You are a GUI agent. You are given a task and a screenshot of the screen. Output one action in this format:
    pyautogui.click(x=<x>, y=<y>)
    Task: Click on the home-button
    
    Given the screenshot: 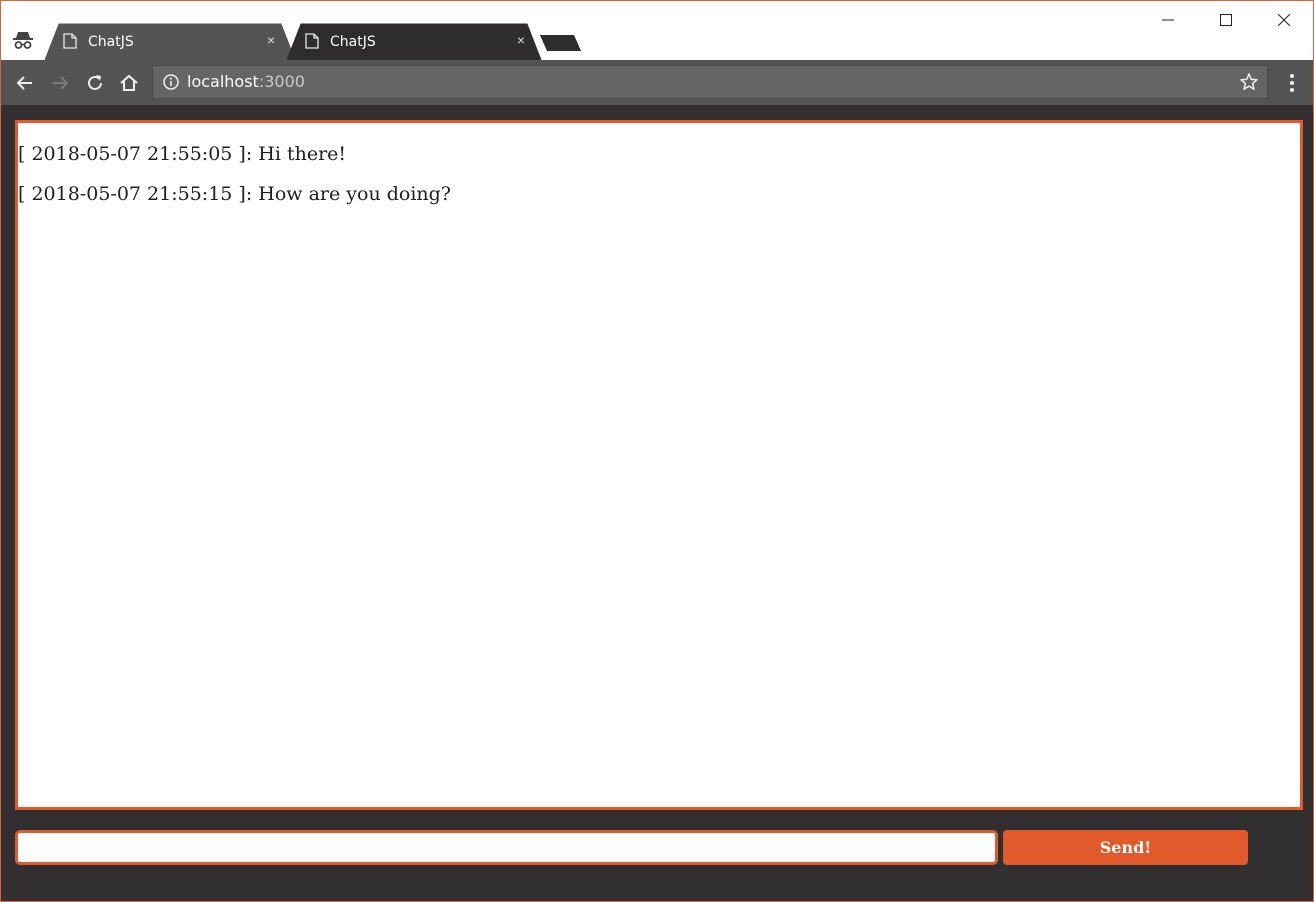 What is the action you would take?
    pyautogui.click(x=129, y=83)
    